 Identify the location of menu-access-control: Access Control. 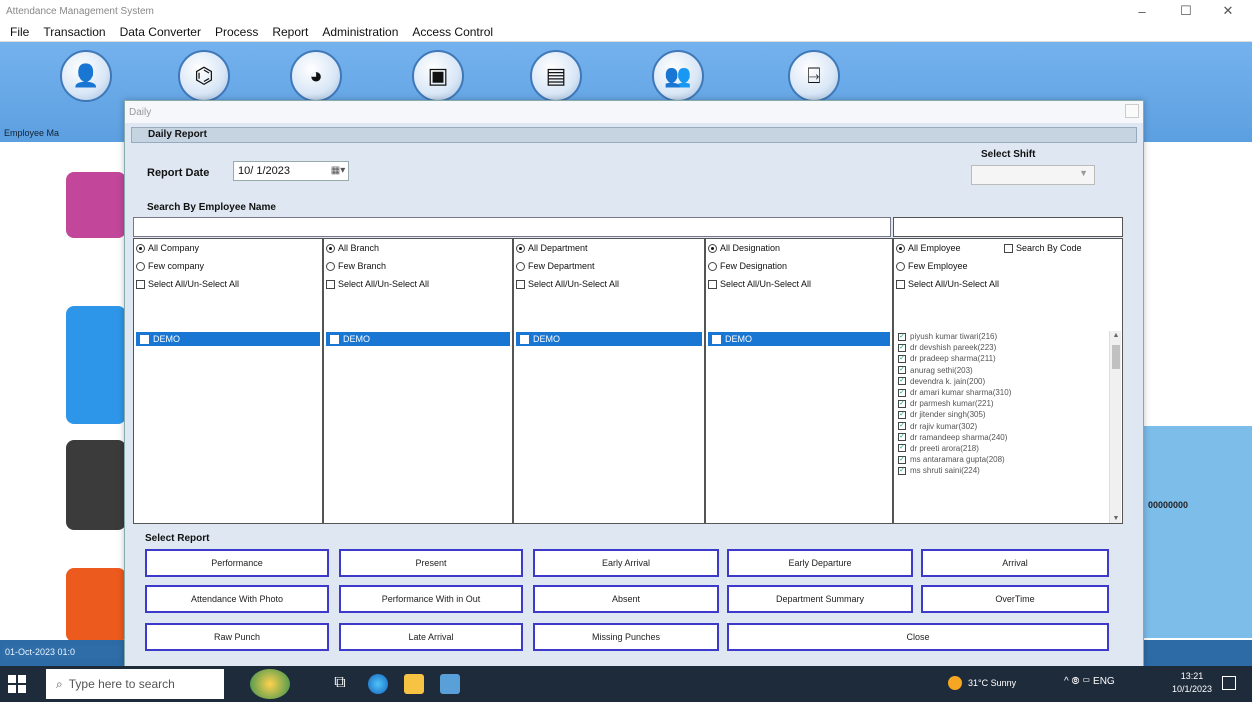
(453, 32).